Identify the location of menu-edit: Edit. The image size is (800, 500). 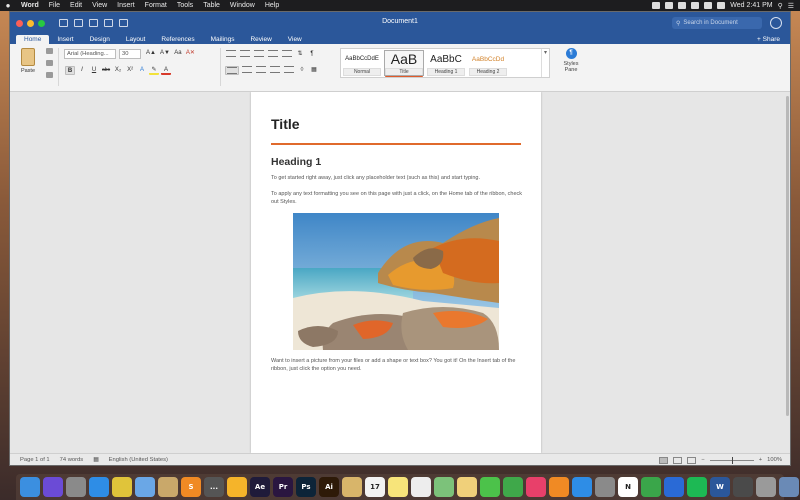
(76, 5).